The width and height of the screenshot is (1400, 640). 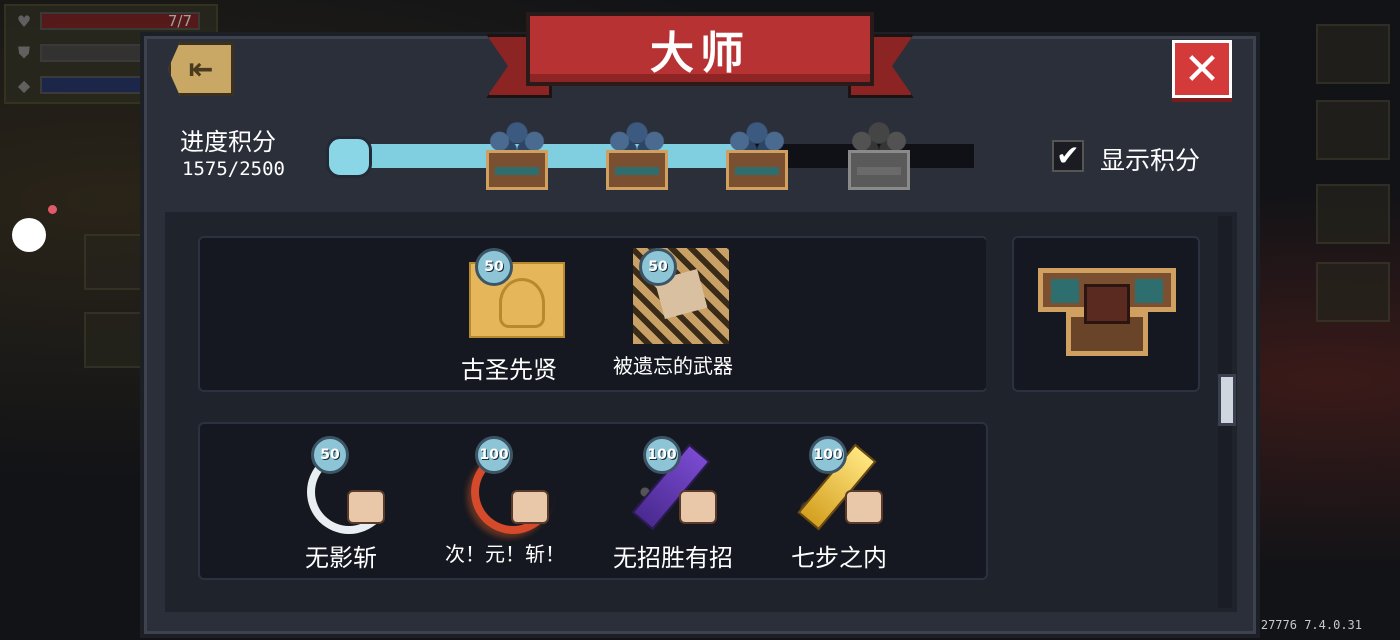 I want to click on notification-dot, so click(x=52, y=209).